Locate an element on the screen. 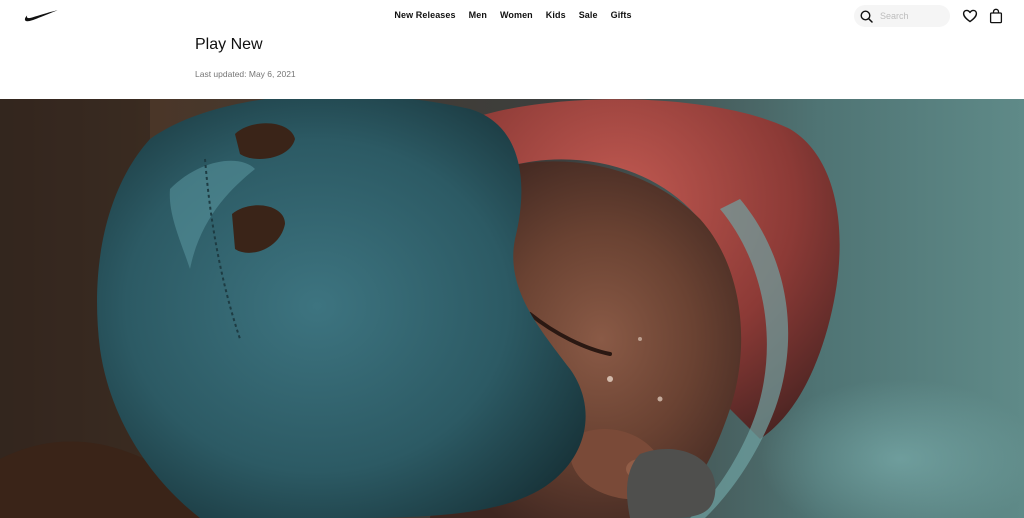 The image size is (1024, 518). last-updated-text: Last updated: May 6, 2021 is located at coordinates (245, 74).